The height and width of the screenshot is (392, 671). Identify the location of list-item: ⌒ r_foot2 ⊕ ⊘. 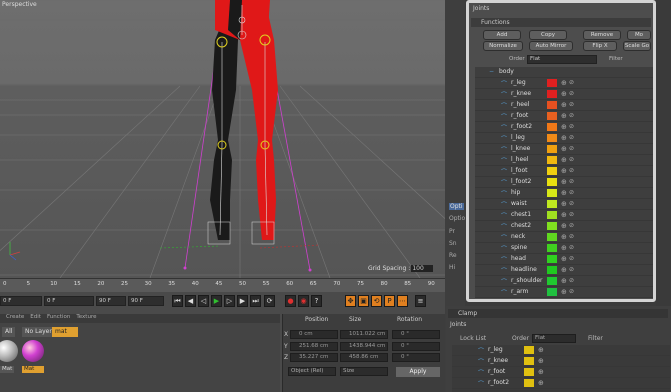
(564, 127).